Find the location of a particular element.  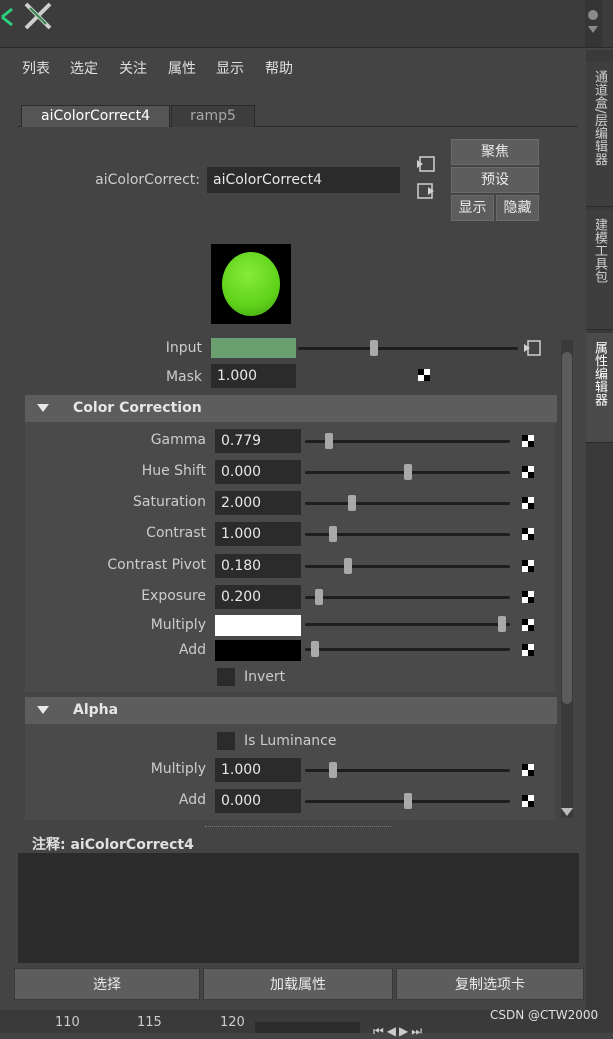

alpha-label: Multiply is located at coordinates (178, 769).